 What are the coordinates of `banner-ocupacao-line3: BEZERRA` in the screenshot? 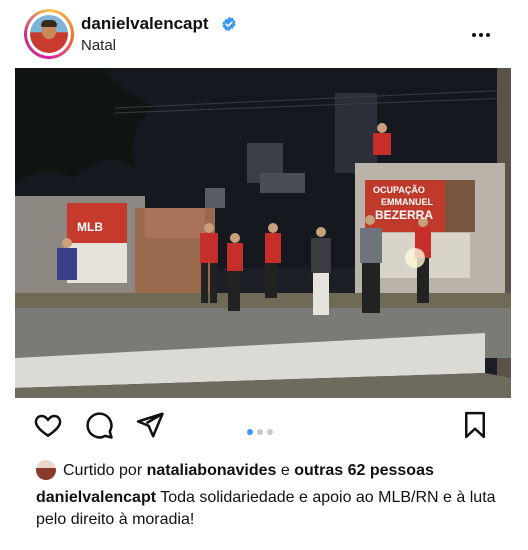 It's located at (404, 215).